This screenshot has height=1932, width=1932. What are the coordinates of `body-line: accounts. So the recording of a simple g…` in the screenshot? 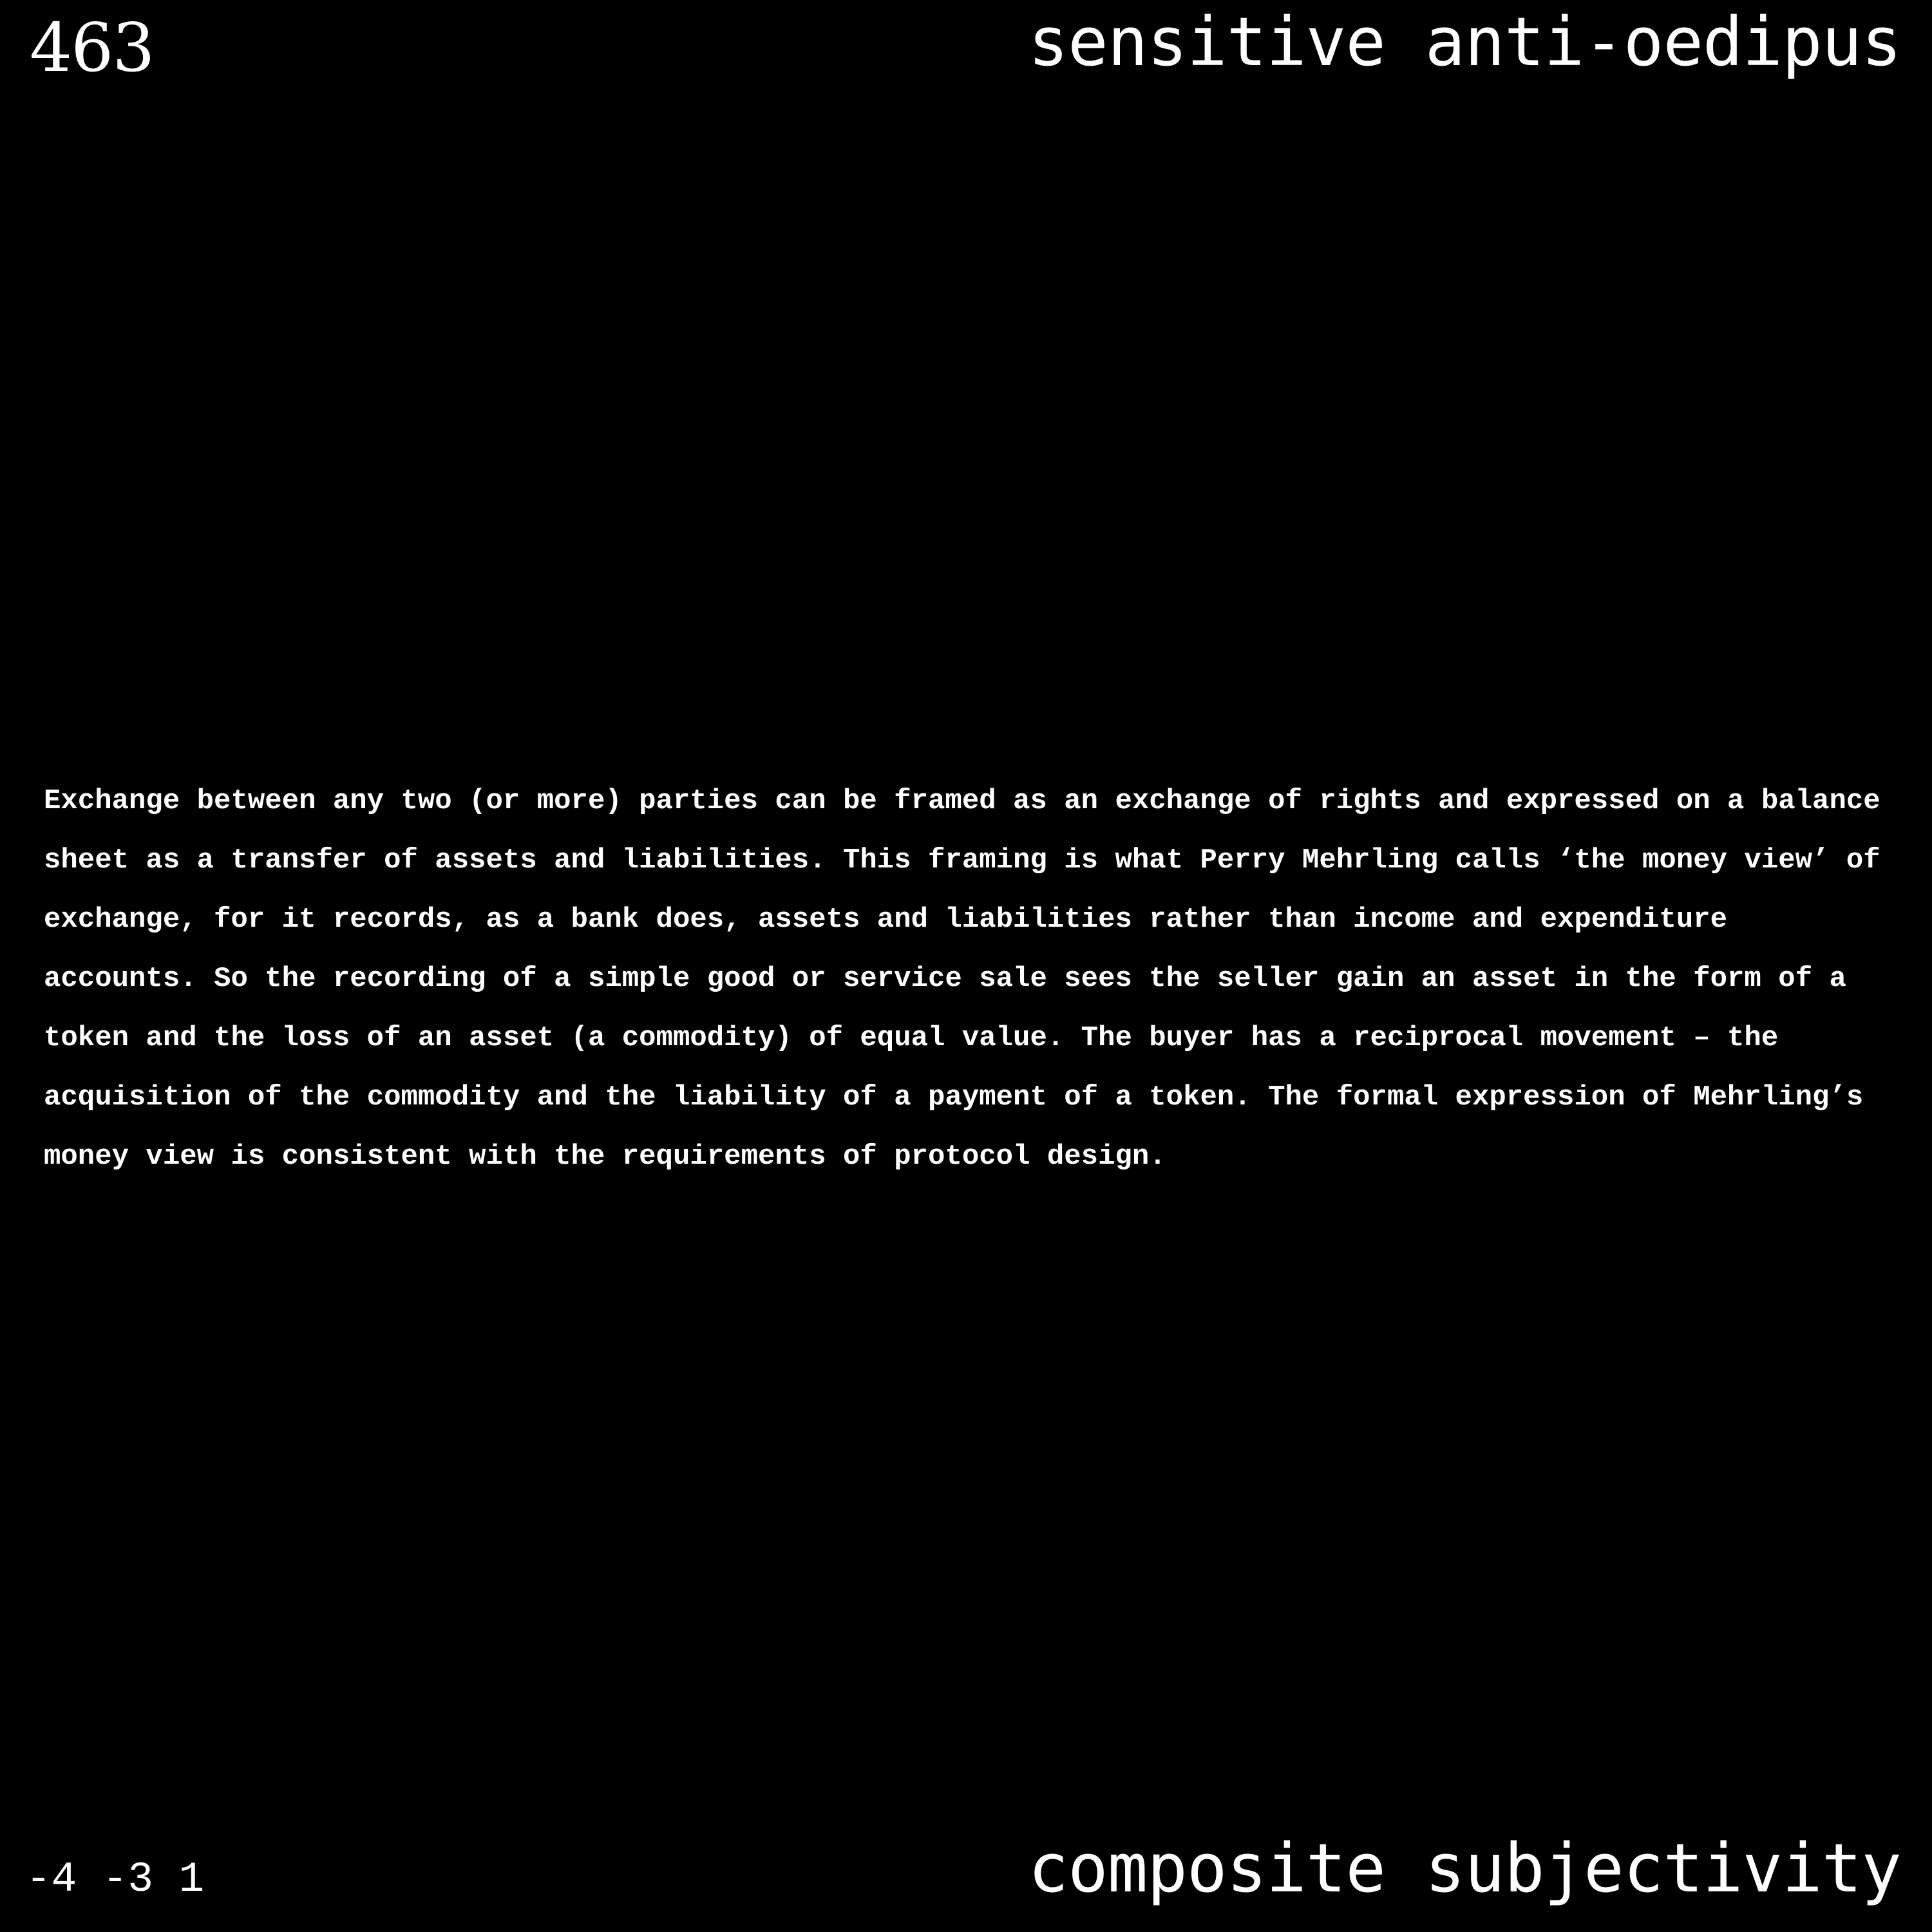 It's located at (945, 979).